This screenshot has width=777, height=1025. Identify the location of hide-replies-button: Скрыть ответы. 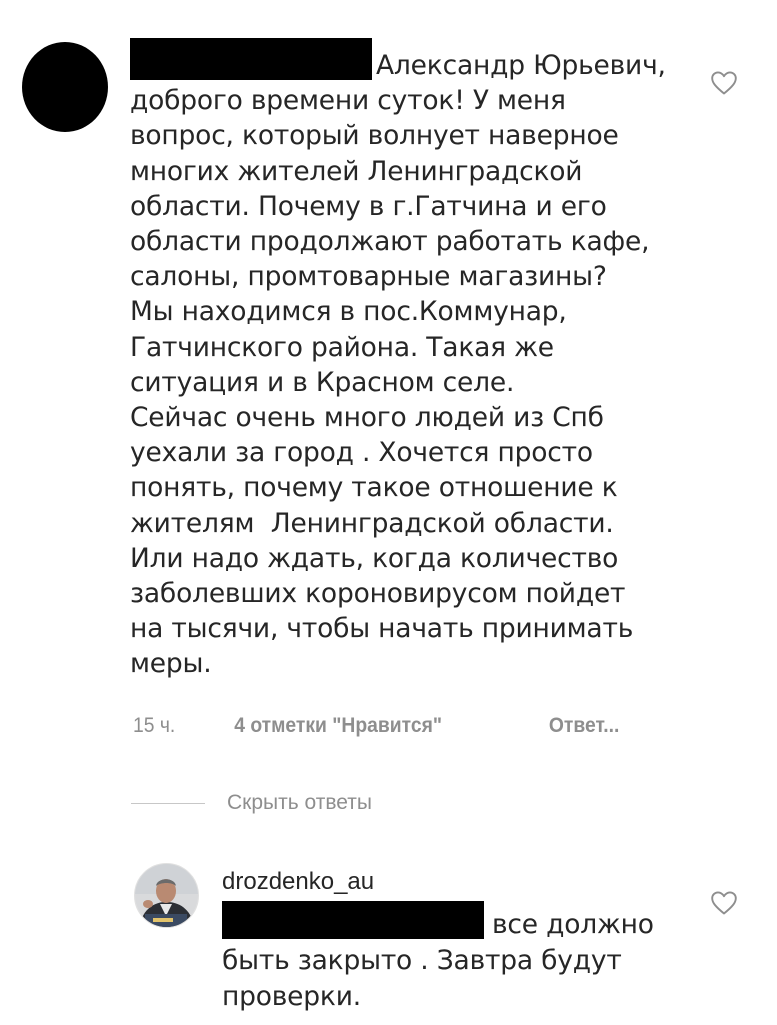
(251, 803).